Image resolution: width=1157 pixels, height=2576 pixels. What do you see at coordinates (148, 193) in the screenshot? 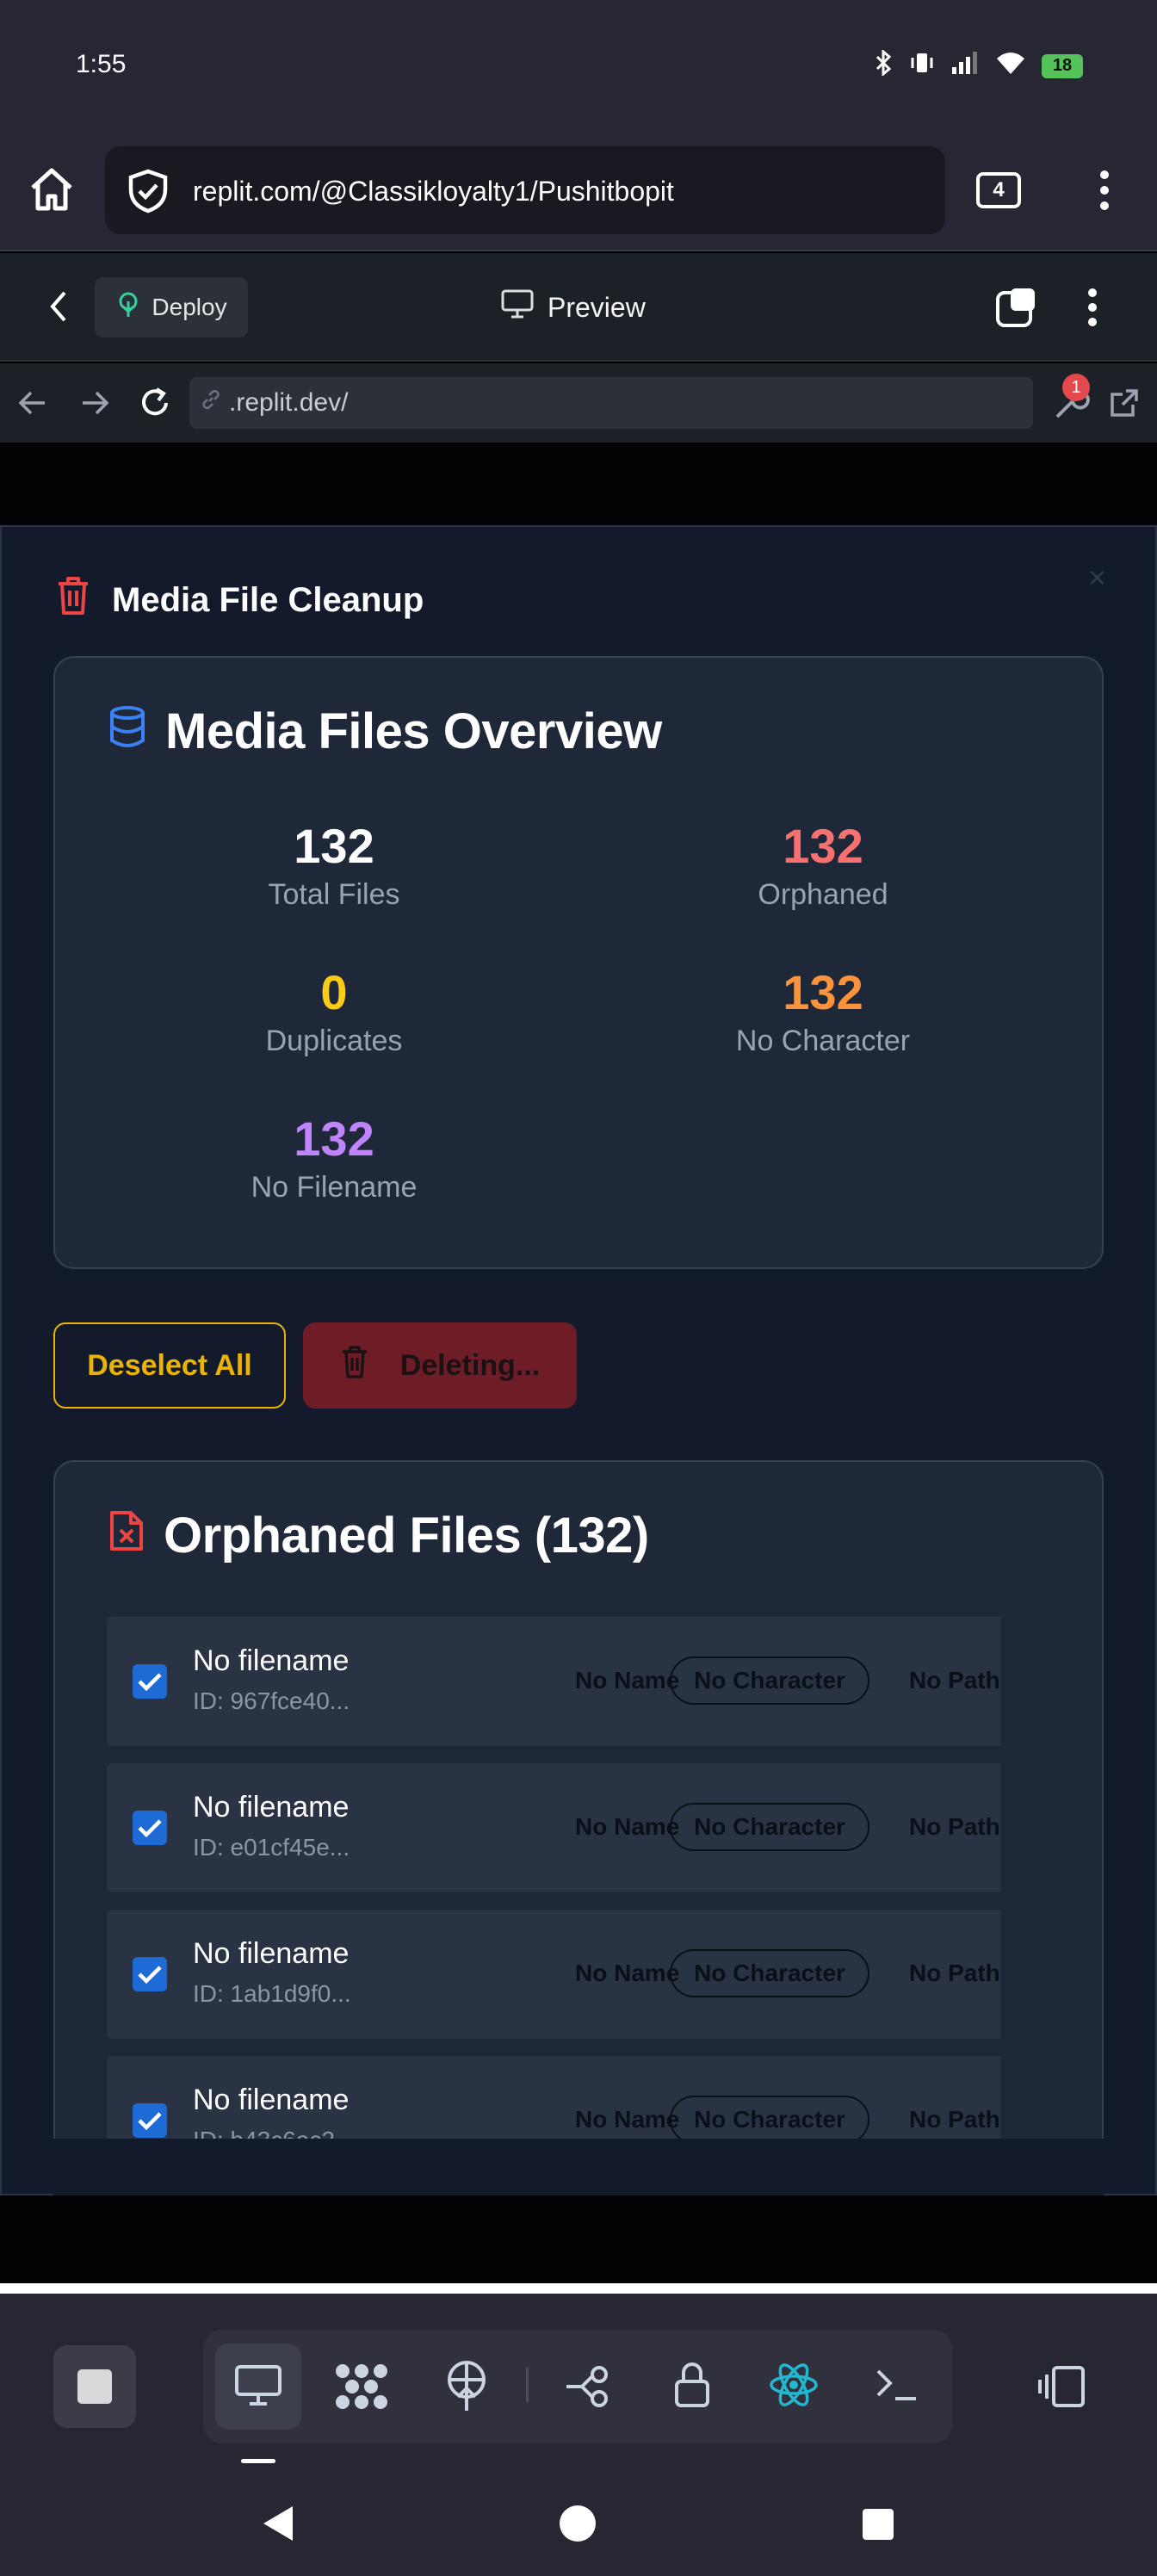
I see `shield-check-icon` at bounding box center [148, 193].